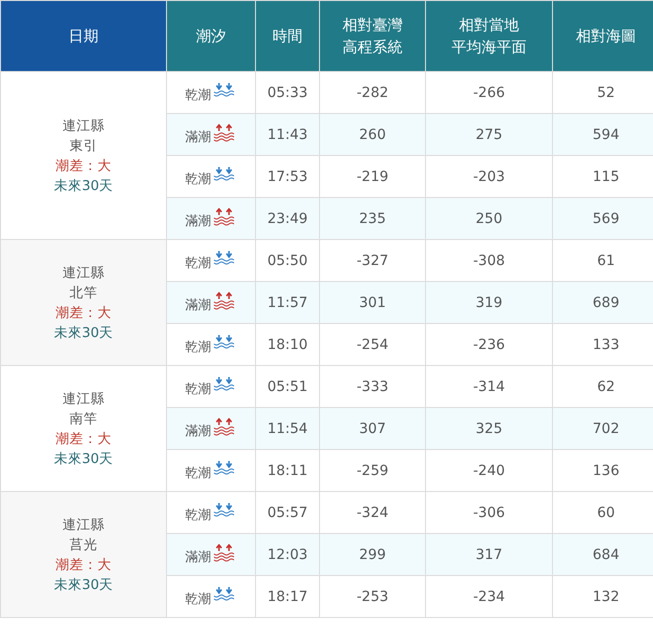  I want to click on table-cell: 52, so click(606, 92).